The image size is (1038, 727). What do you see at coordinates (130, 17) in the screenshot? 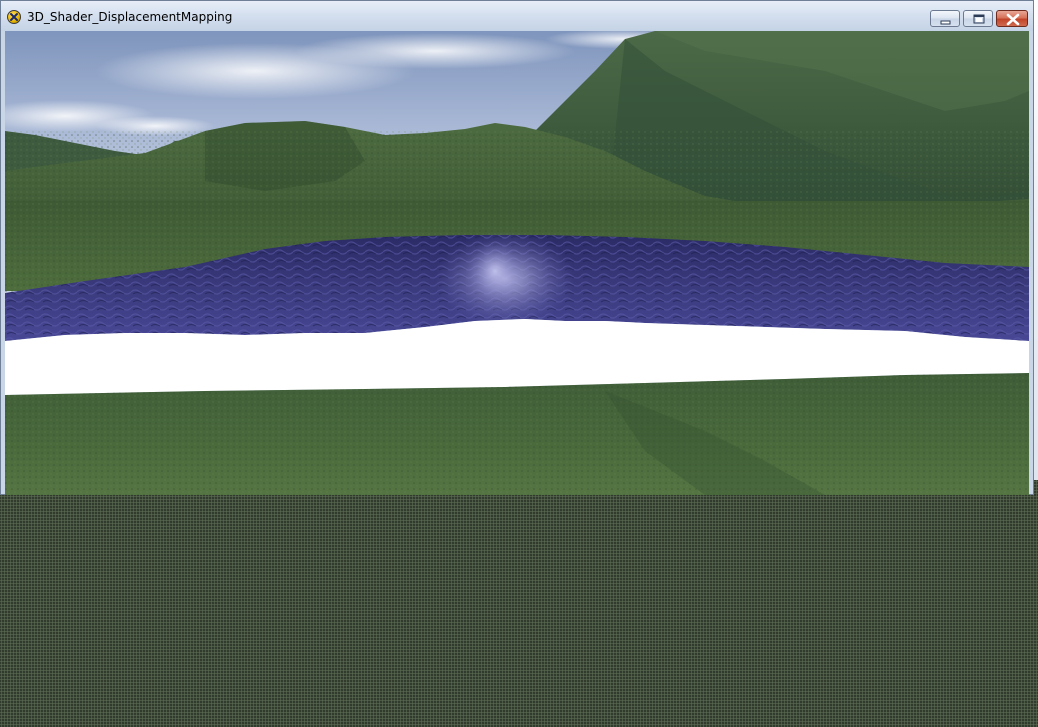
I see `window-title: 3D_Shader_DisplacementMapping` at bounding box center [130, 17].